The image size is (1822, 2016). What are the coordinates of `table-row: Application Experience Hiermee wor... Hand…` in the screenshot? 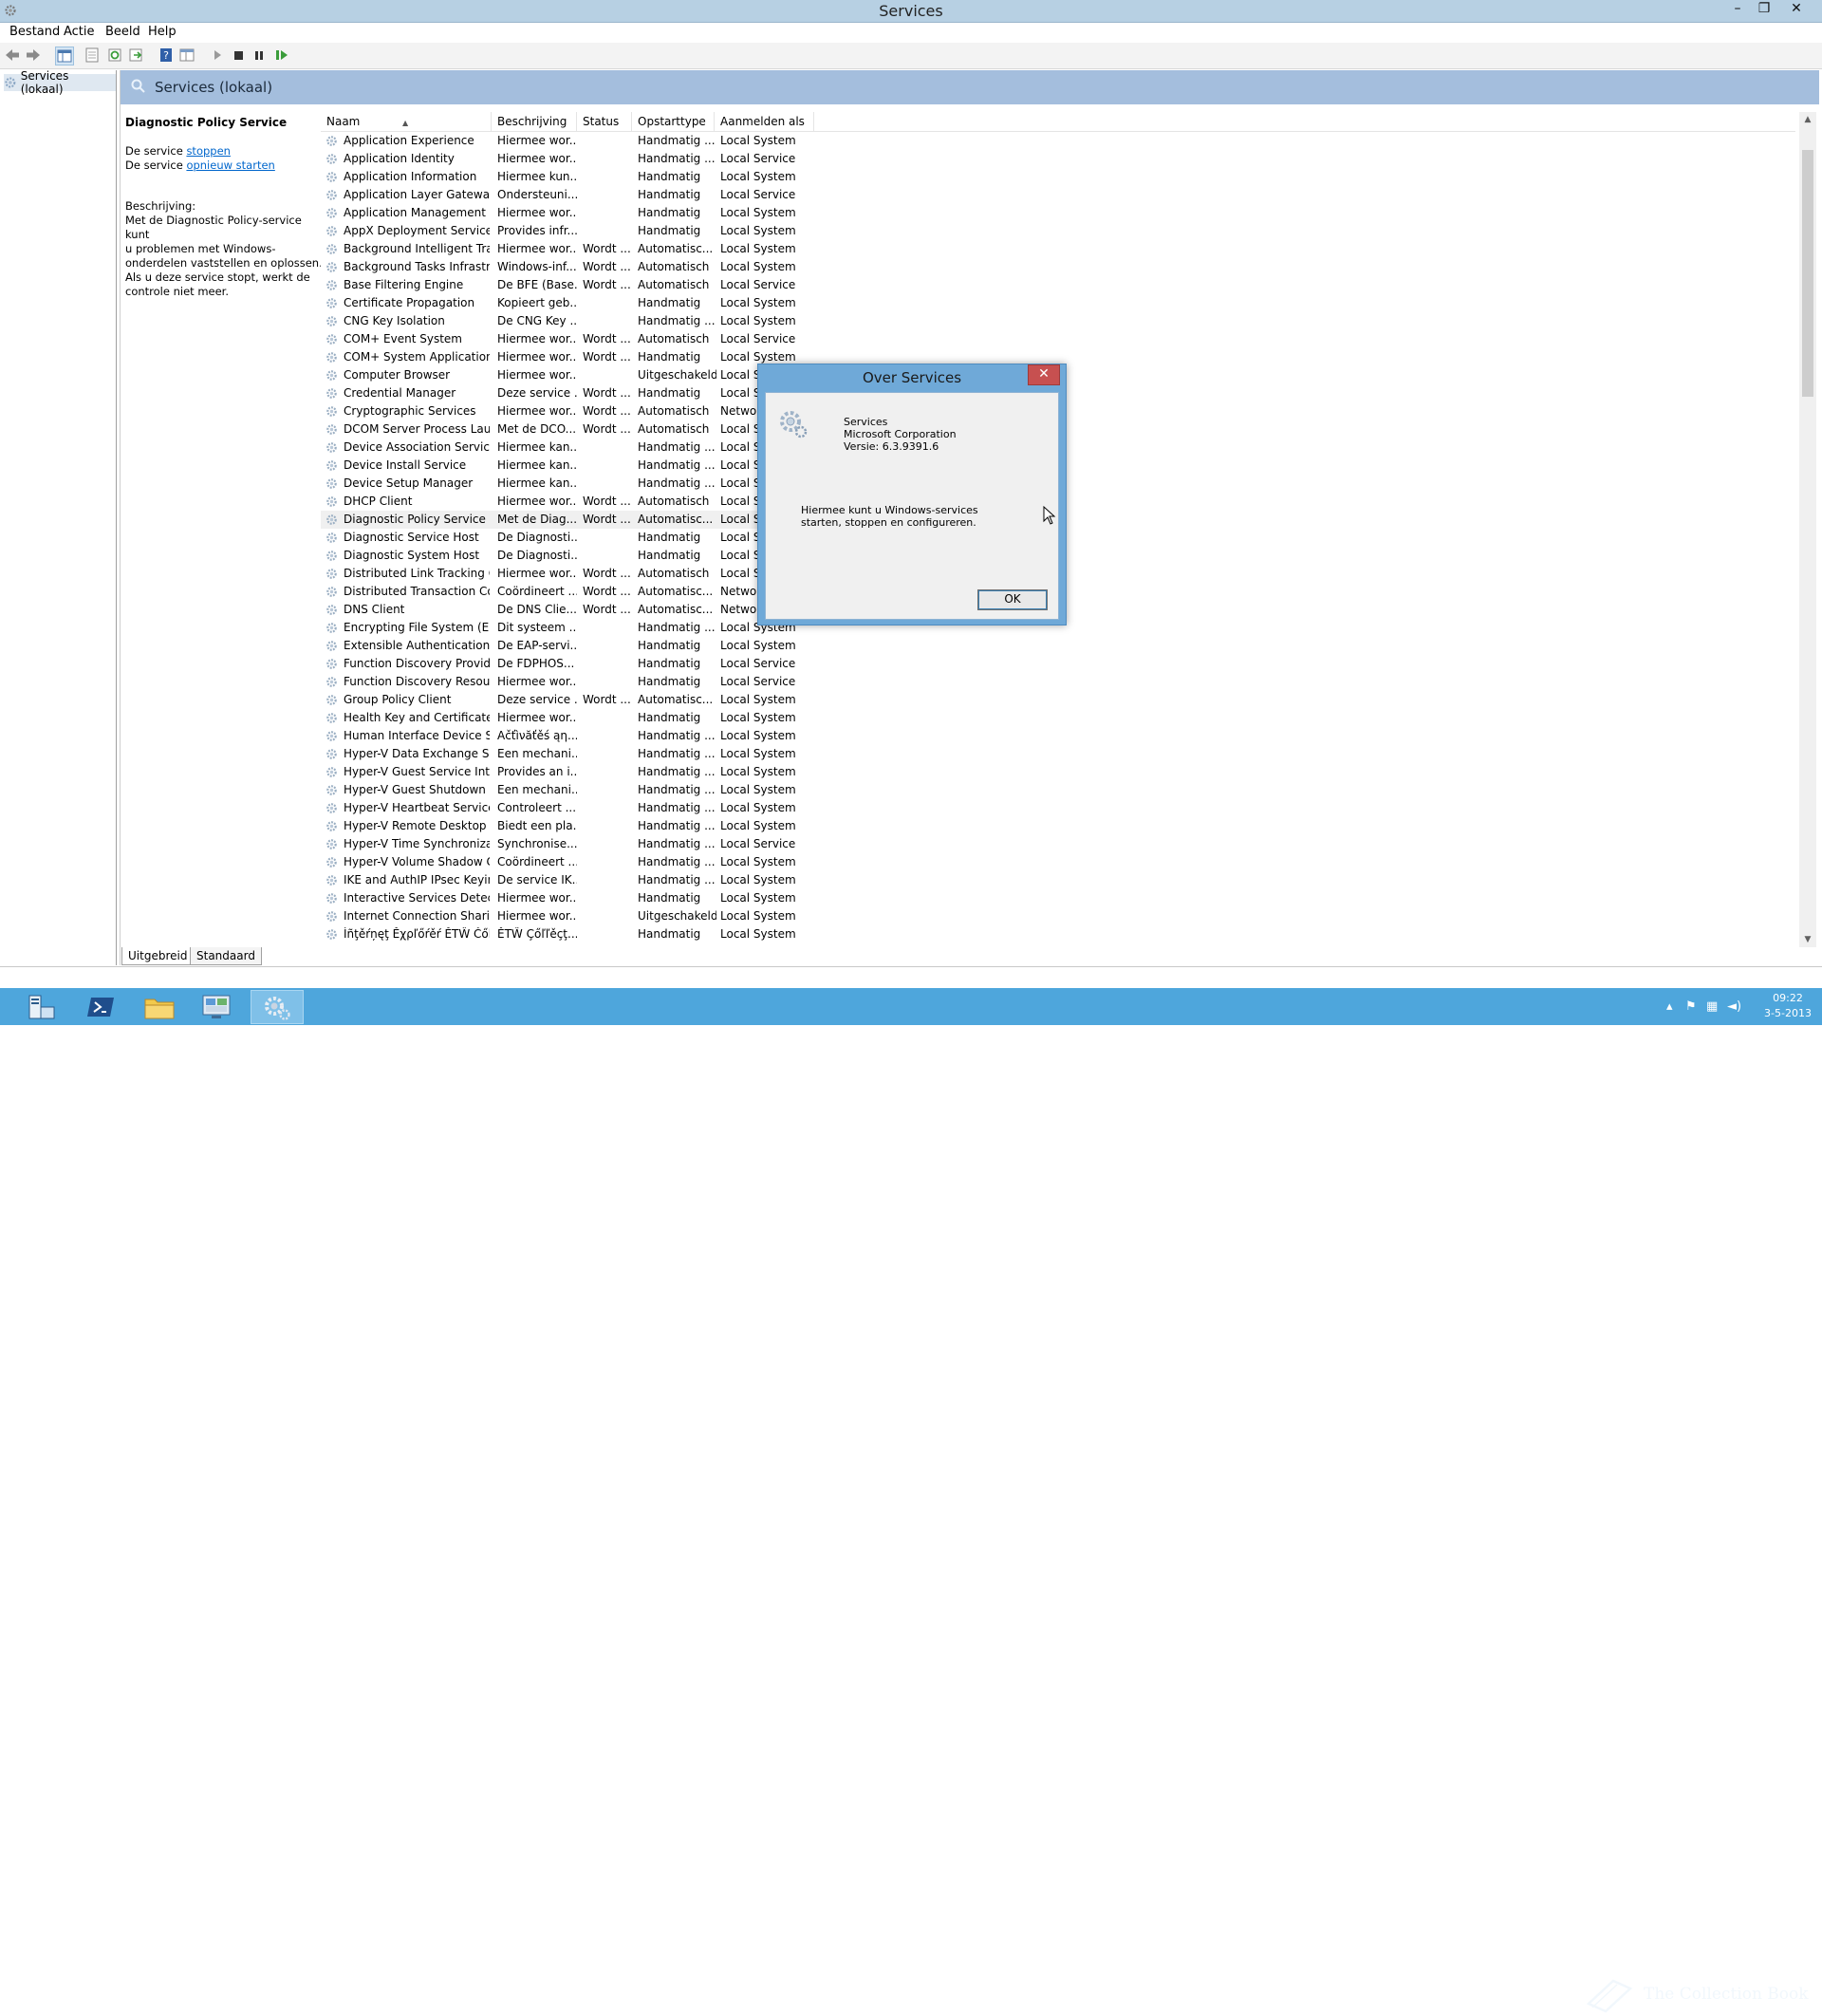 It's located at (567, 141).